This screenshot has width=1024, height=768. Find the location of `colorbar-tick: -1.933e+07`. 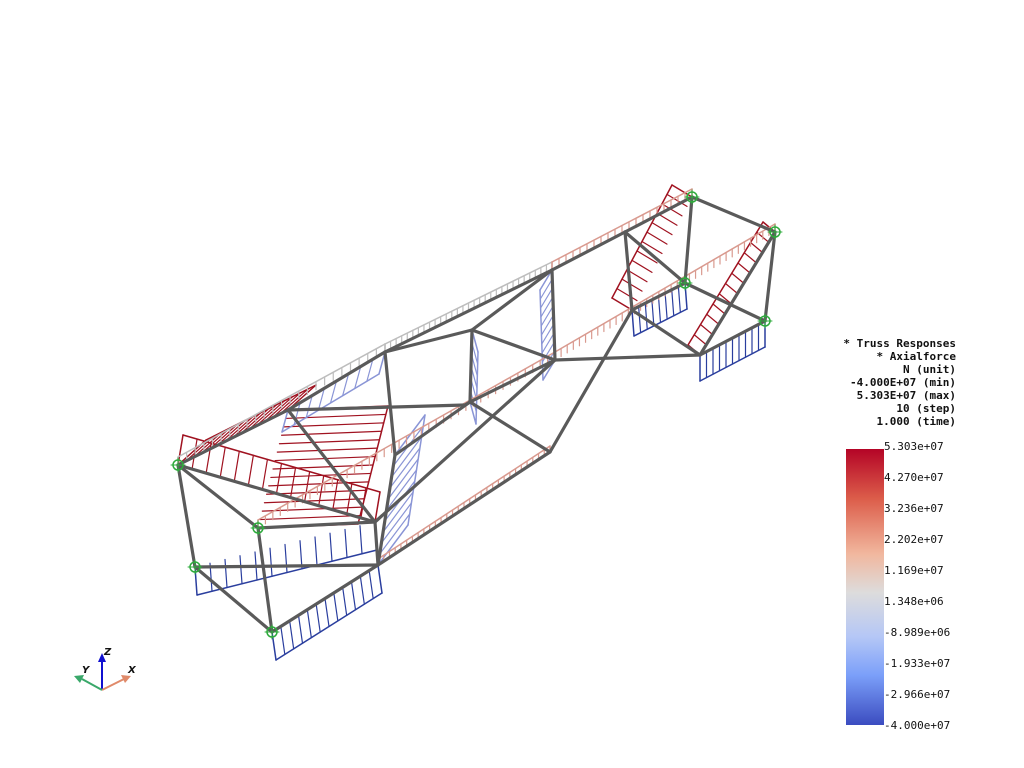

colorbar-tick: -1.933e+07 is located at coordinates (917, 663).